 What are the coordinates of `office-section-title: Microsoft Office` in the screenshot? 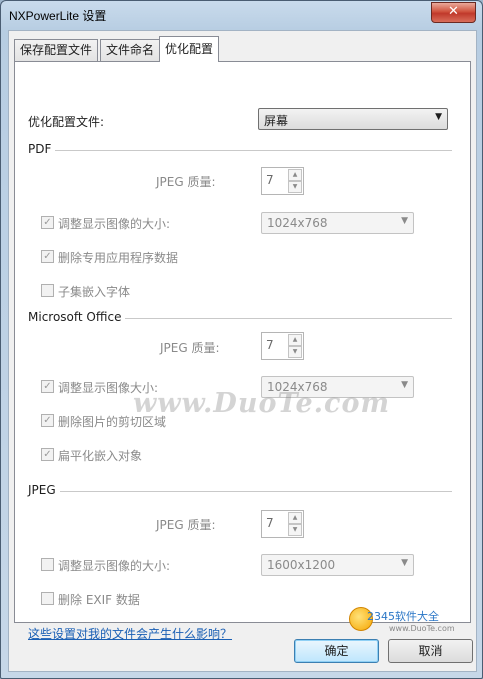 It's located at (77, 317).